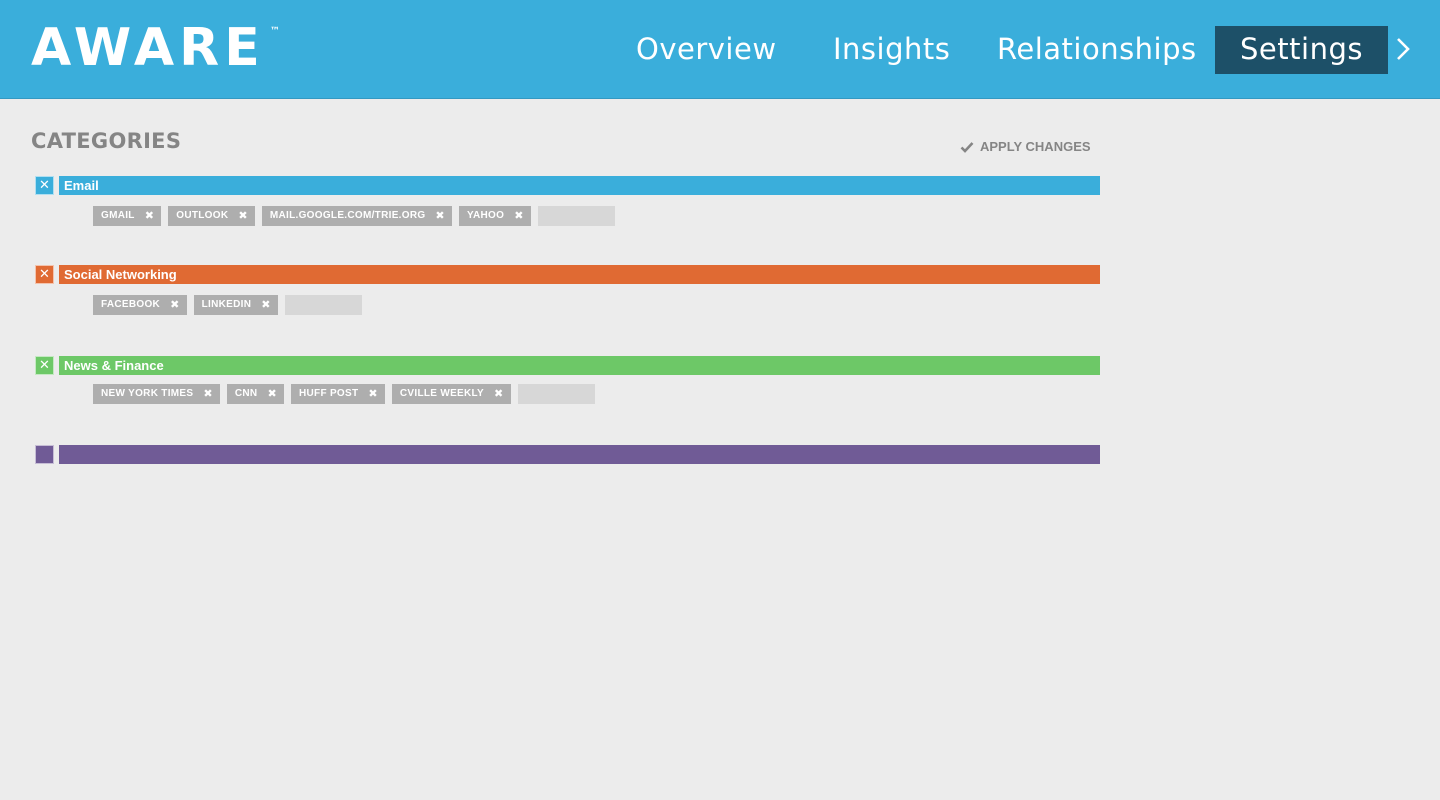 The width and height of the screenshot is (1440, 800). I want to click on new-category-toggle, so click(44, 454).